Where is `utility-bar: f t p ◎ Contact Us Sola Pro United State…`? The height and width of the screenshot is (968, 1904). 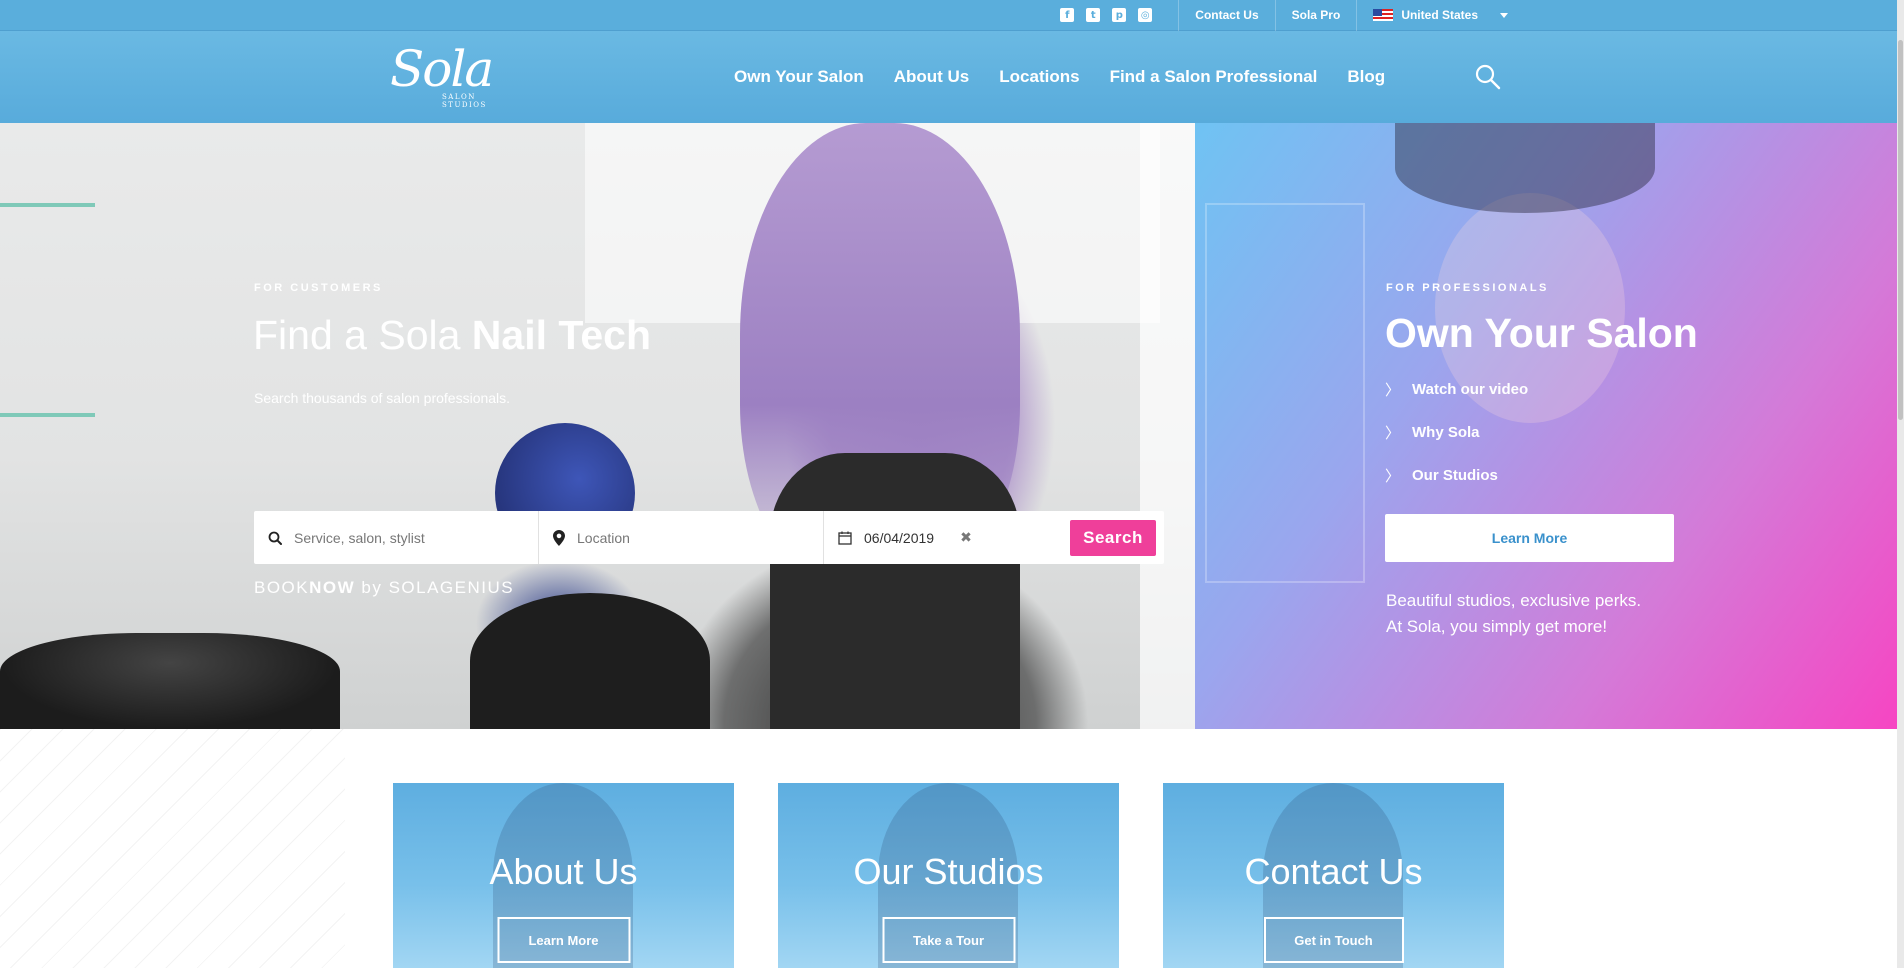 utility-bar: f t p ◎ Contact Us Sola Pro United State… is located at coordinates (952, 15).